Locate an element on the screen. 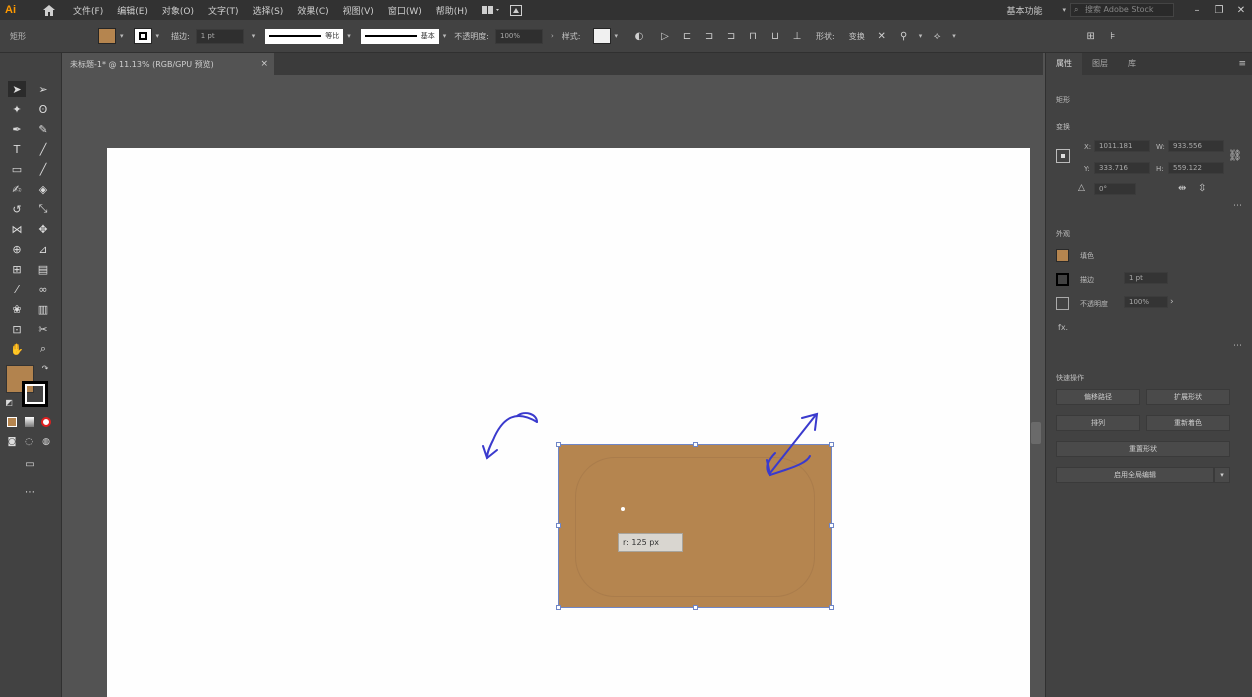 The height and width of the screenshot is (697, 1252). draw-normal-icon: ◙ is located at coordinates (12, 442).